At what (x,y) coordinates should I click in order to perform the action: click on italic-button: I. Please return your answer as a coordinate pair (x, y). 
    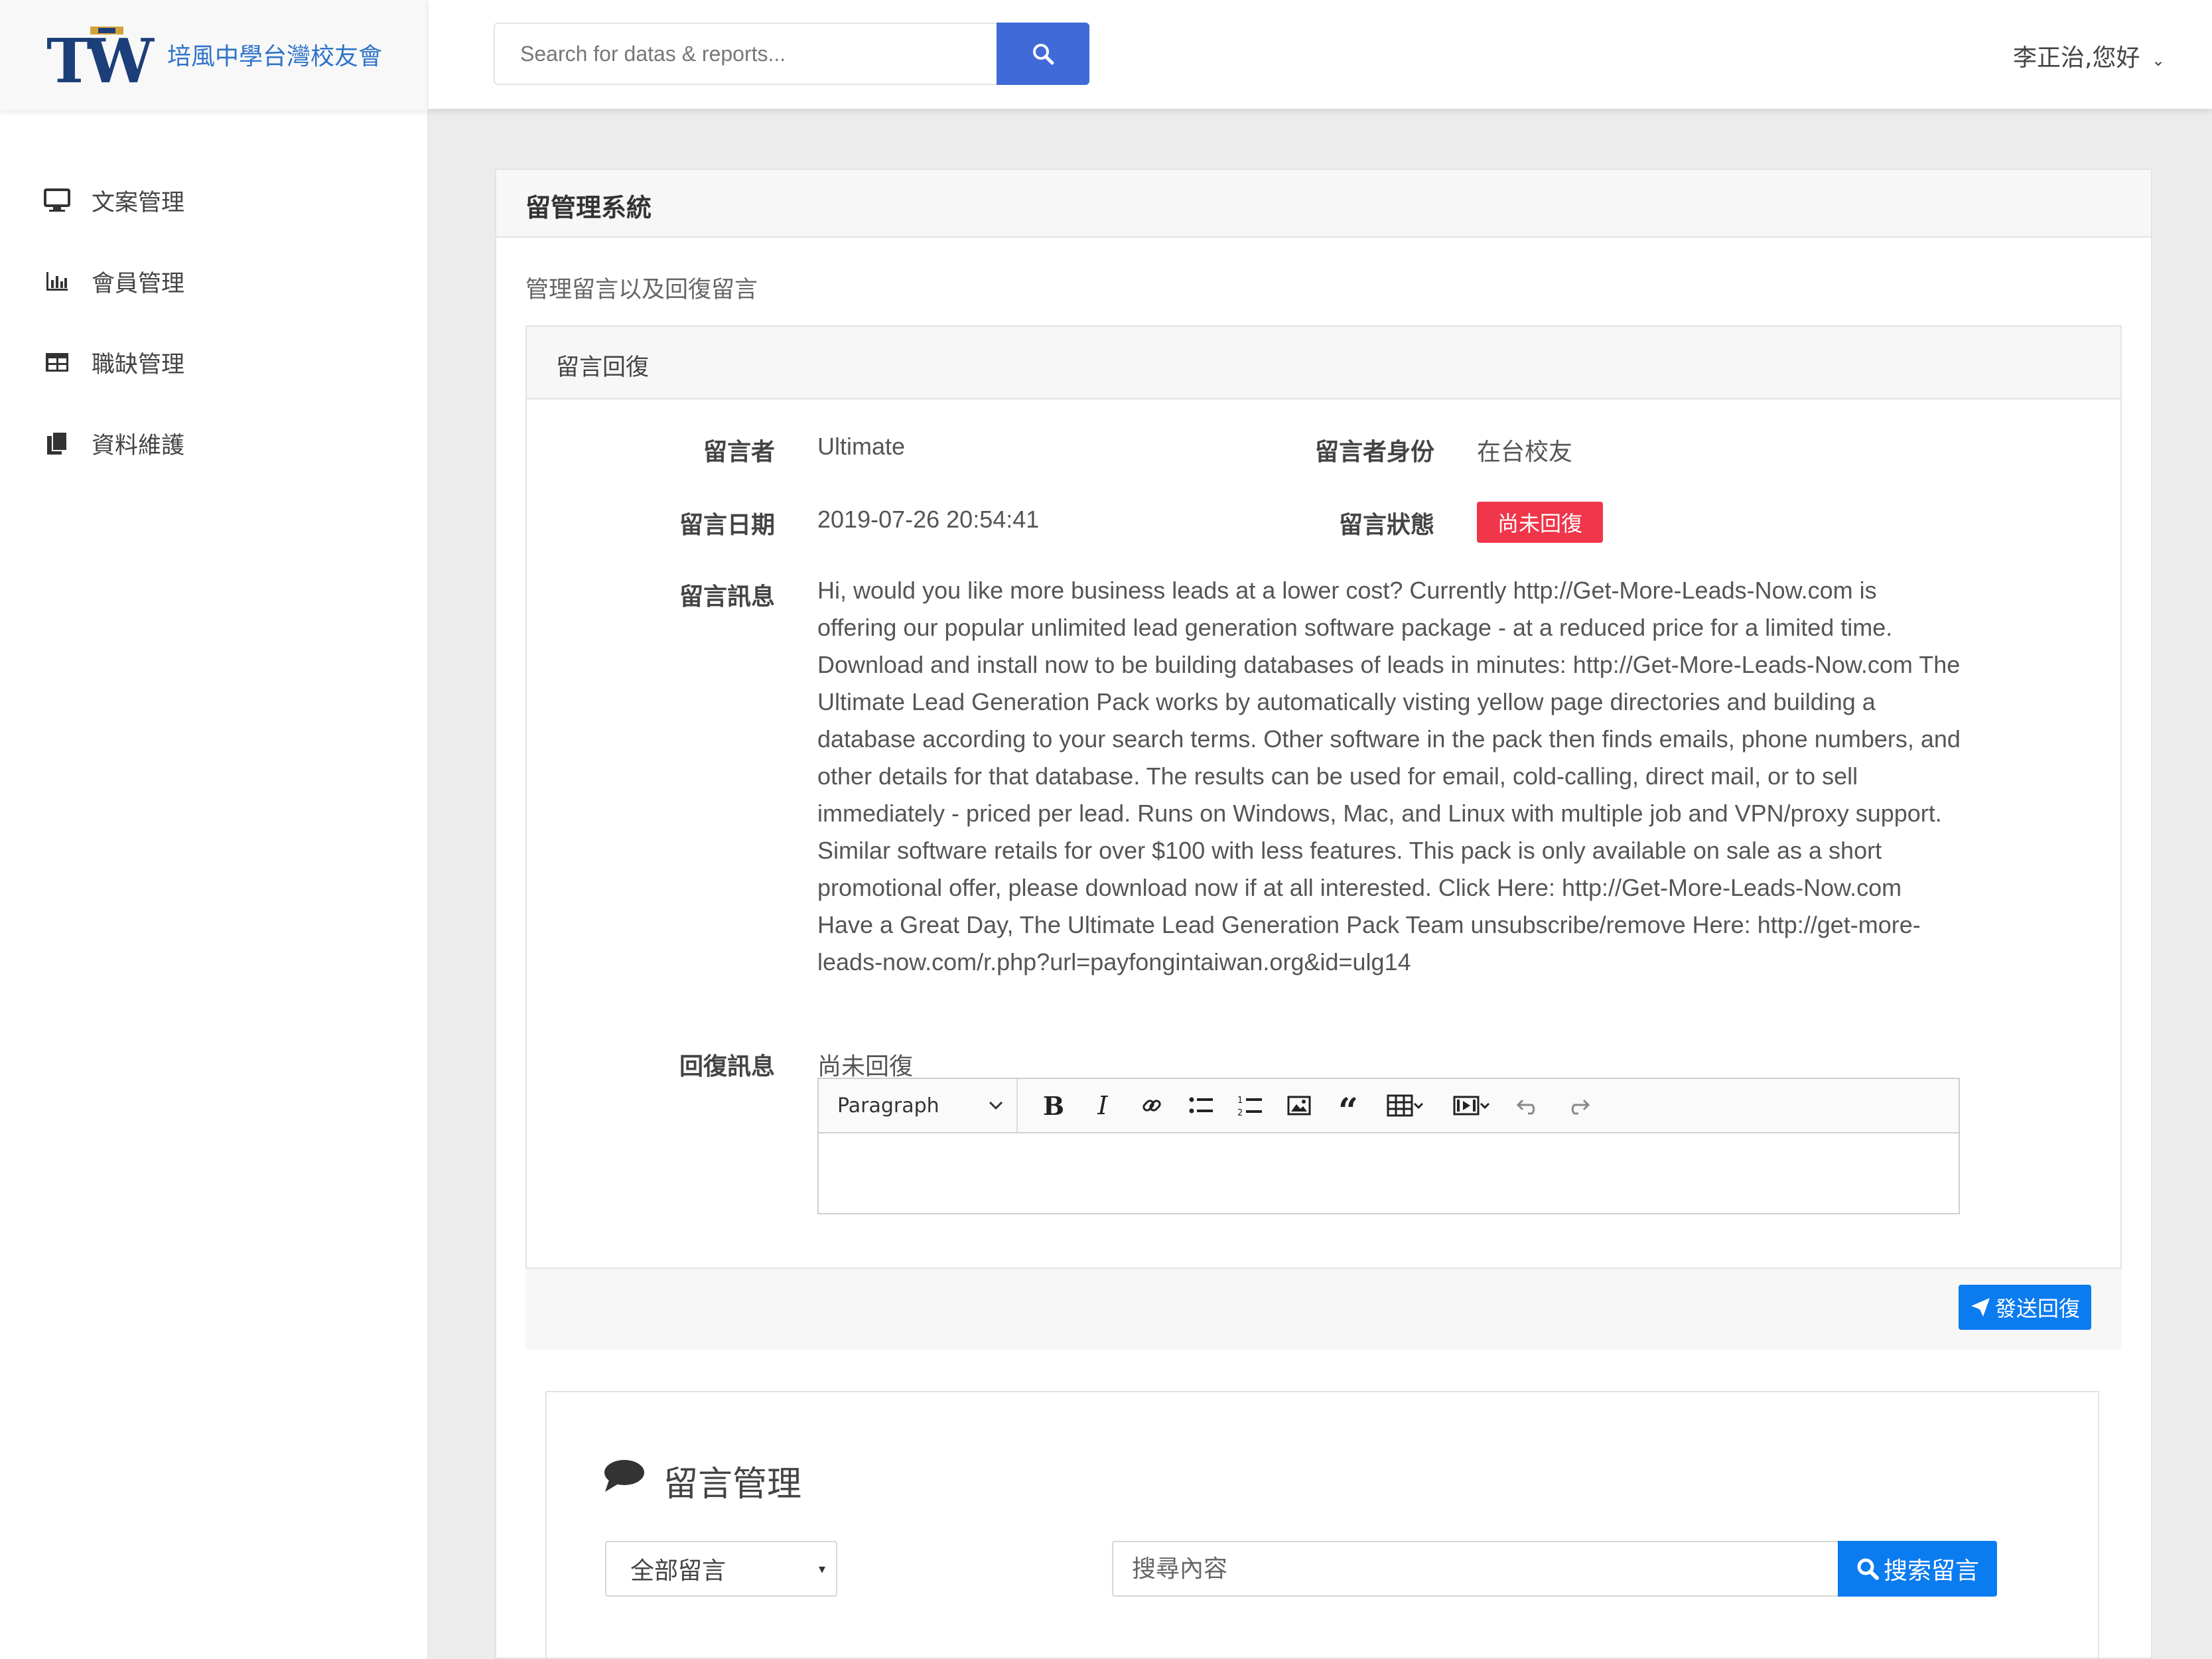
    Looking at the image, I should click on (1102, 1105).